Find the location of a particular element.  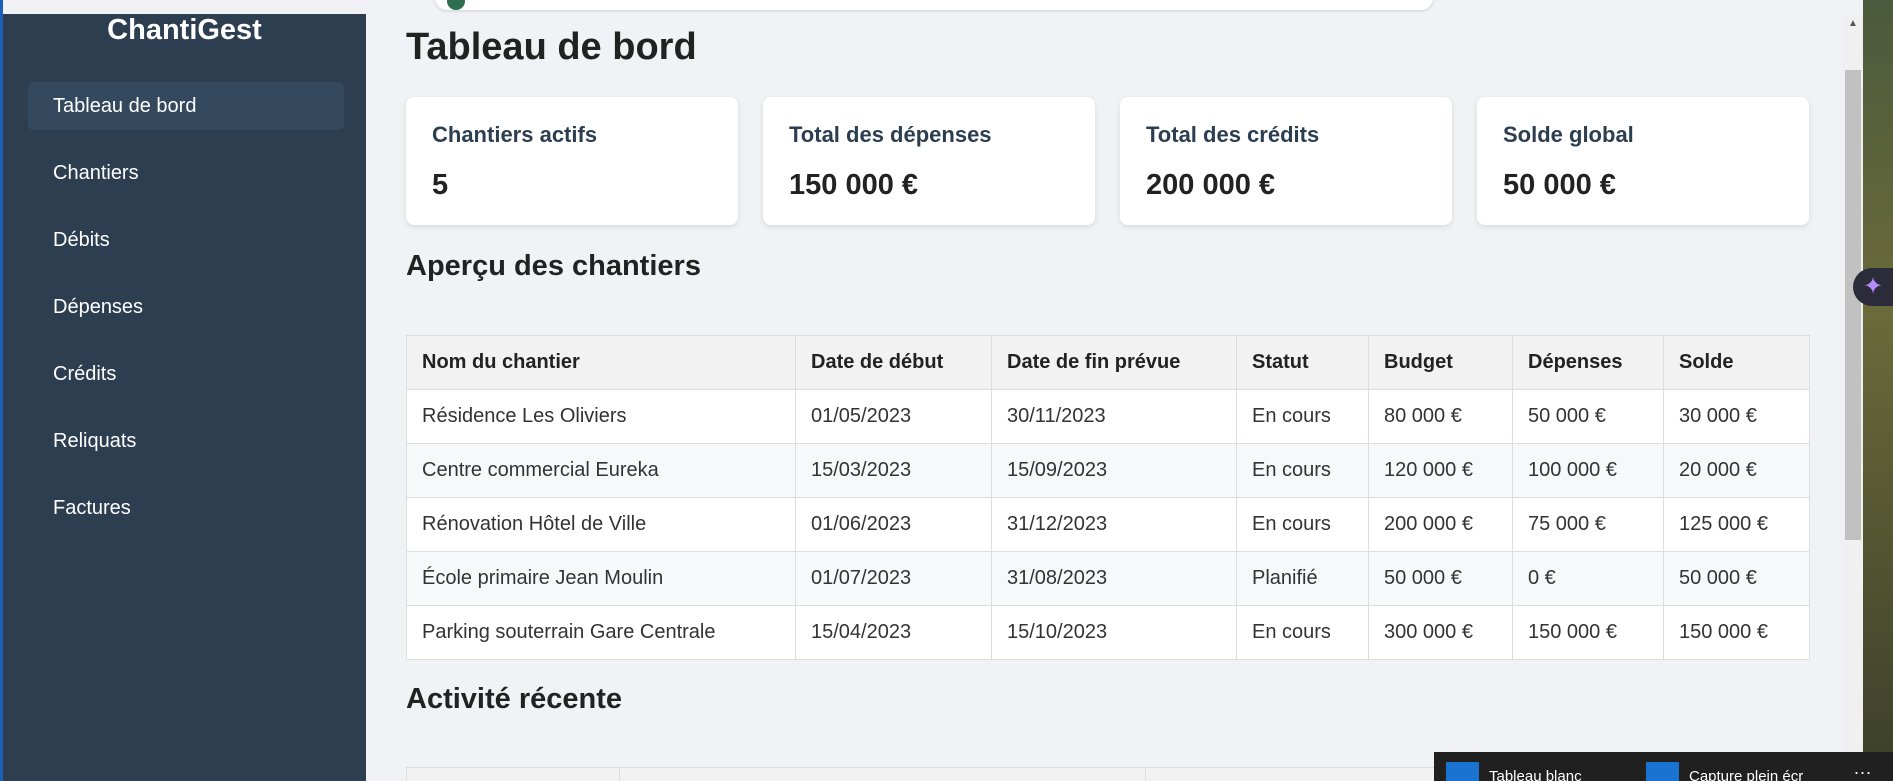

card-total-credits: Total des crédits 200 000 € is located at coordinates (1286, 161).